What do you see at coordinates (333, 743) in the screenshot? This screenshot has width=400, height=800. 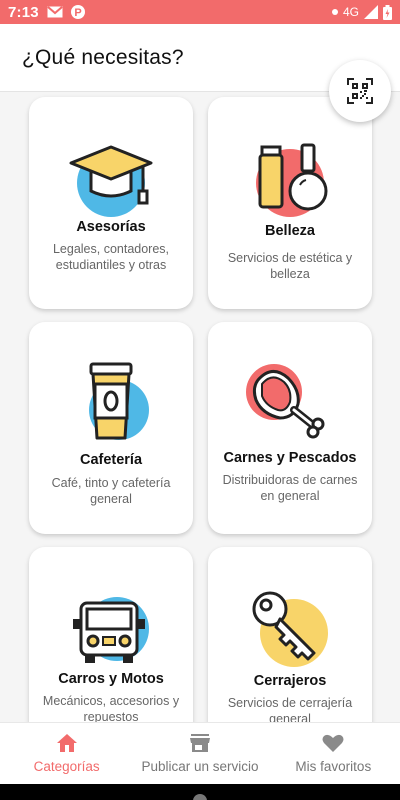 I see `heart-icon` at bounding box center [333, 743].